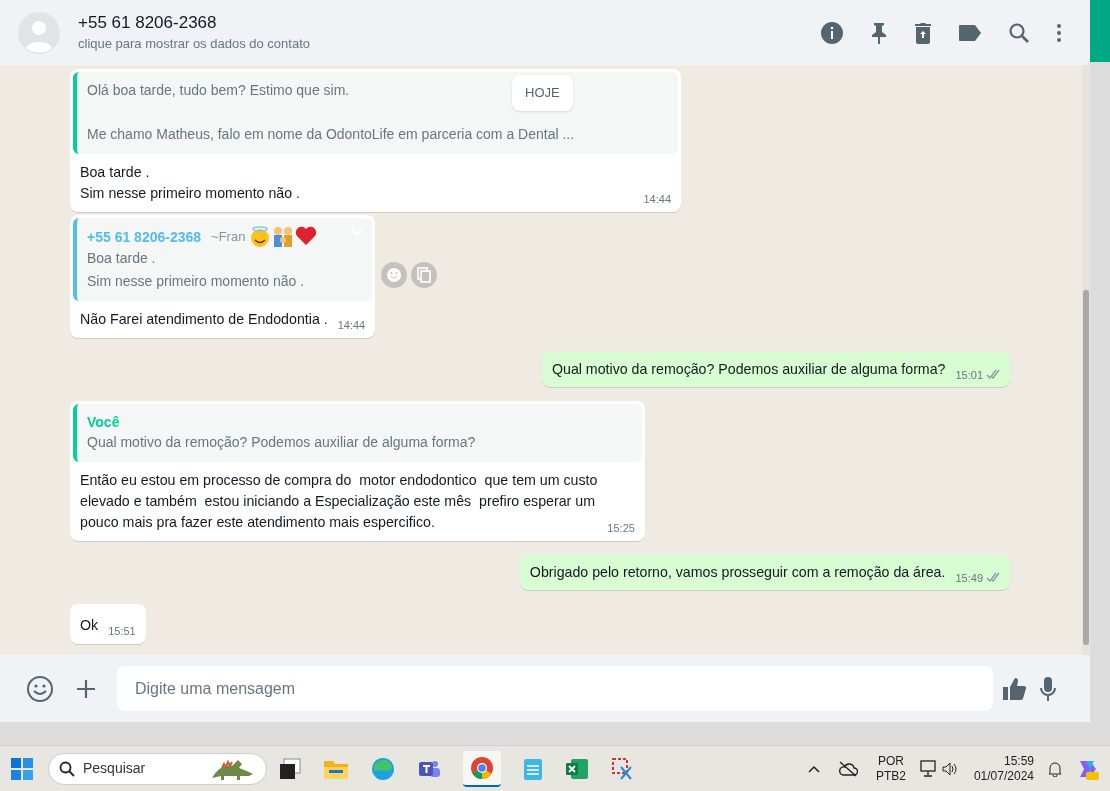 This screenshot has width=1110, height=791. What do you see at coordinates (879, 32) in the screenshot?
I see `pin-icon` at bounding box center [879, 32].